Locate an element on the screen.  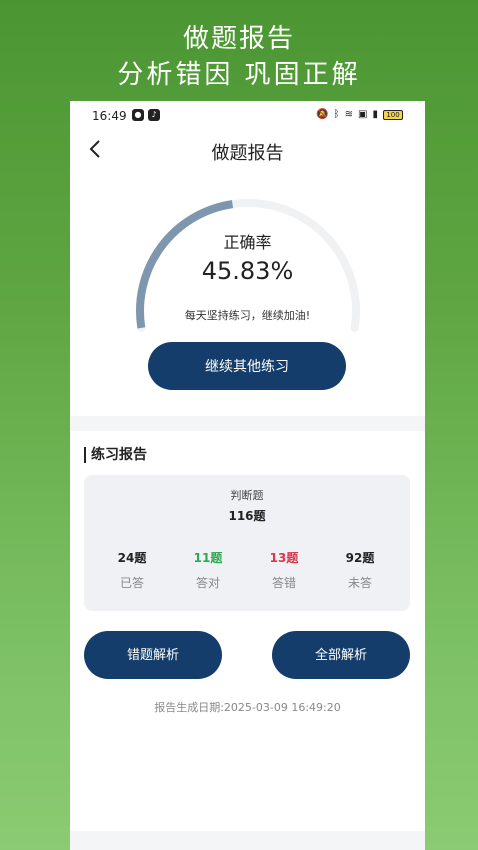
stats-panel: 判断题 116题 24题 已答 11题 答对 13题 答错 92题 未答 is located at coordinates (247, 543).